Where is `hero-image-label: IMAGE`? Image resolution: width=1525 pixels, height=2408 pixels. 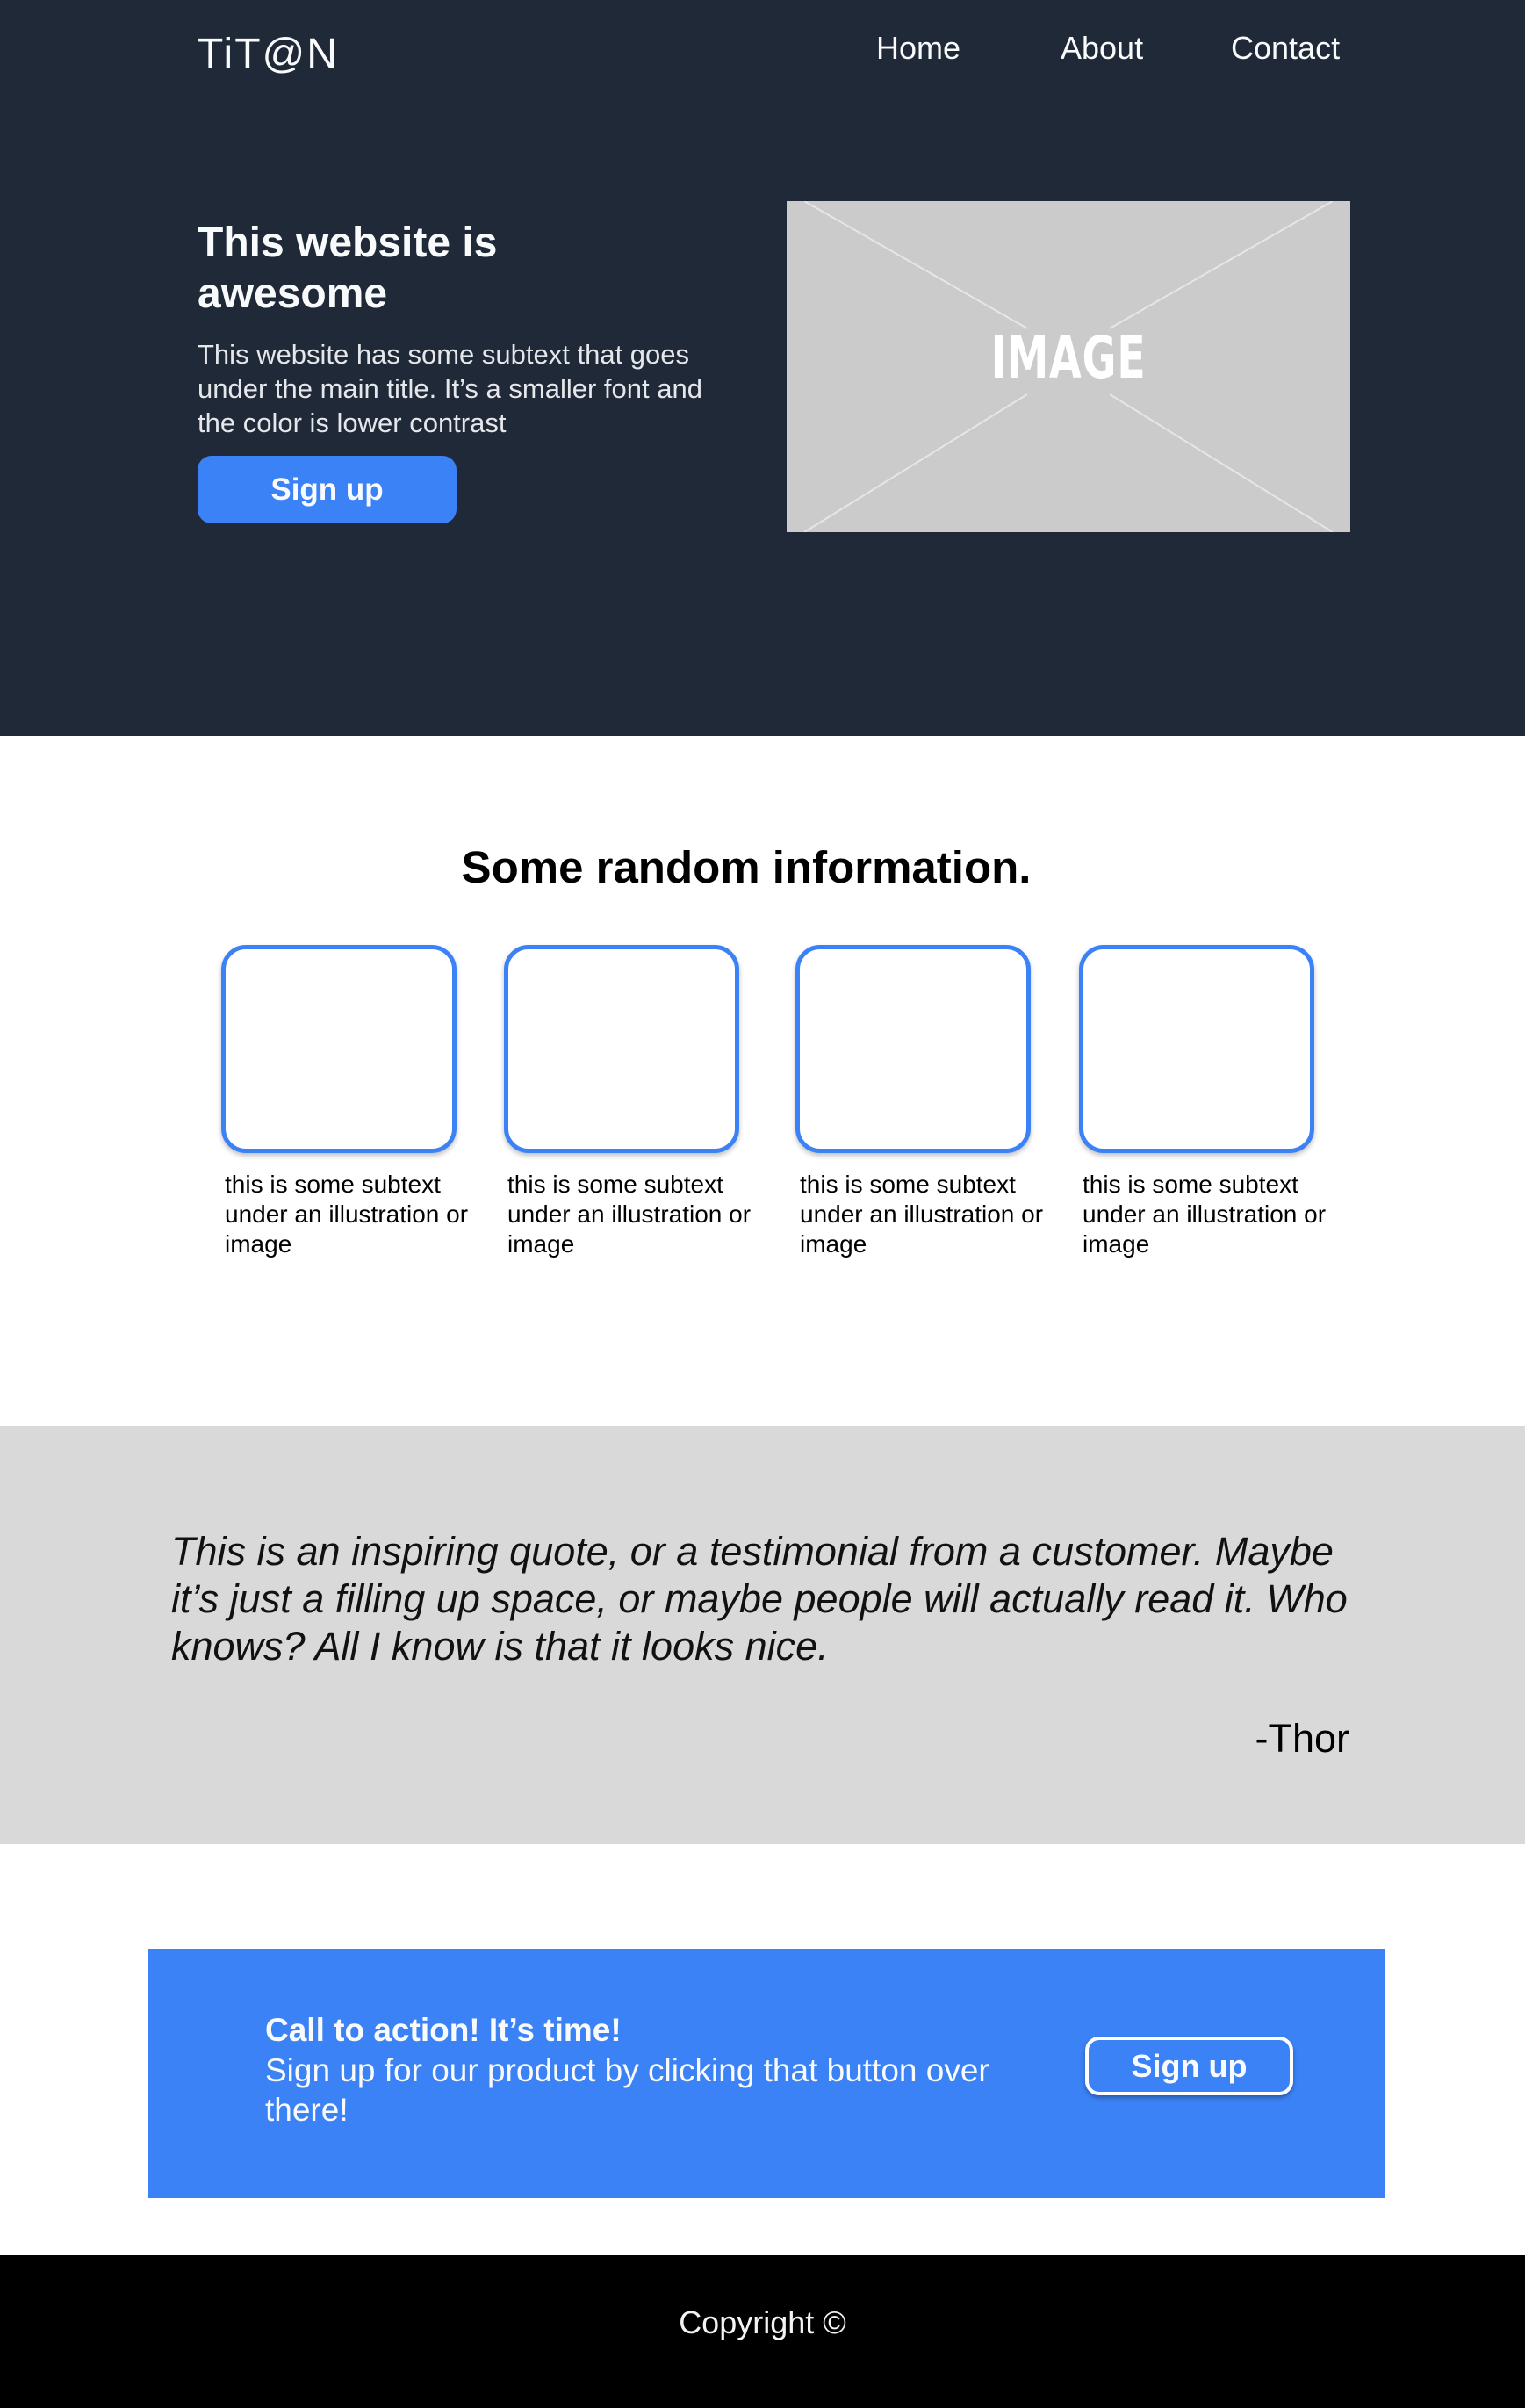
hero-image-label: IMAGE is located at coordinates (1068, 358).